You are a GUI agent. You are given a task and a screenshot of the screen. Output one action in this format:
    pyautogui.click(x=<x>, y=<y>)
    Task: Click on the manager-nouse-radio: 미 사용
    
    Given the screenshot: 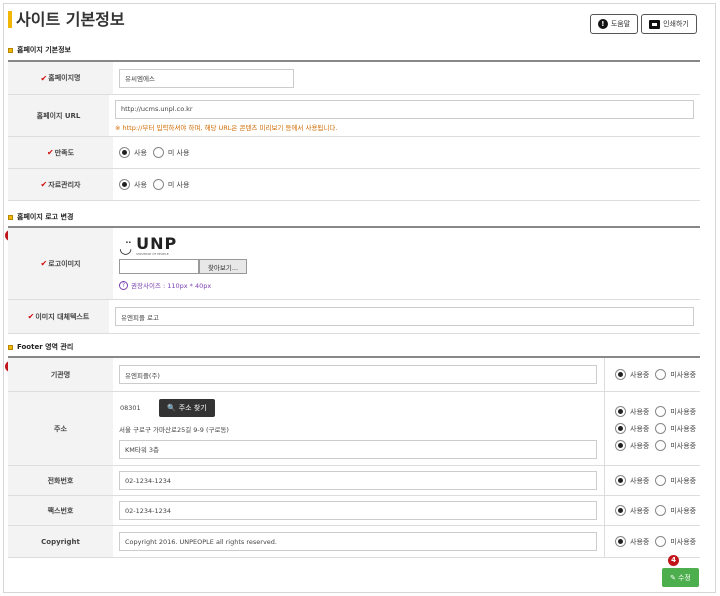 What is the action you would take?
    pyautogui.click(x=170, y=184)
    